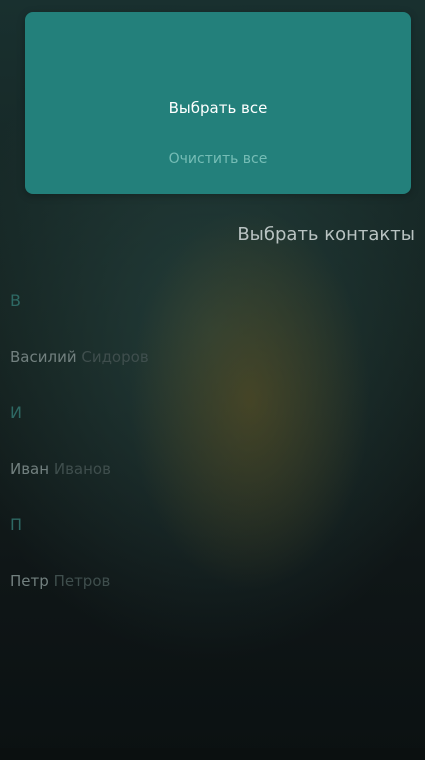 The image size is (425, 760). I want to click on contact-last-name: Сидоров, so click(115, 357).